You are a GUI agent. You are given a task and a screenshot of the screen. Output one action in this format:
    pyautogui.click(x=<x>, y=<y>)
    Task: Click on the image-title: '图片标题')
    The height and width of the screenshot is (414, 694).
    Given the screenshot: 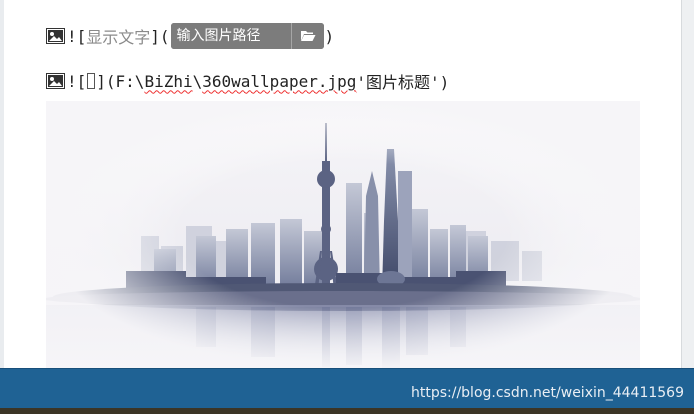 What is the action you would take?
    pyautogui.click(x=403, y=82)
    